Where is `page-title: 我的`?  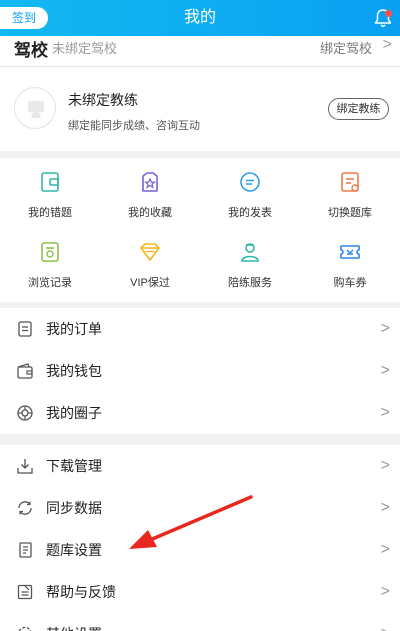 page-title: 我的 is located at coordinates (199, 17).